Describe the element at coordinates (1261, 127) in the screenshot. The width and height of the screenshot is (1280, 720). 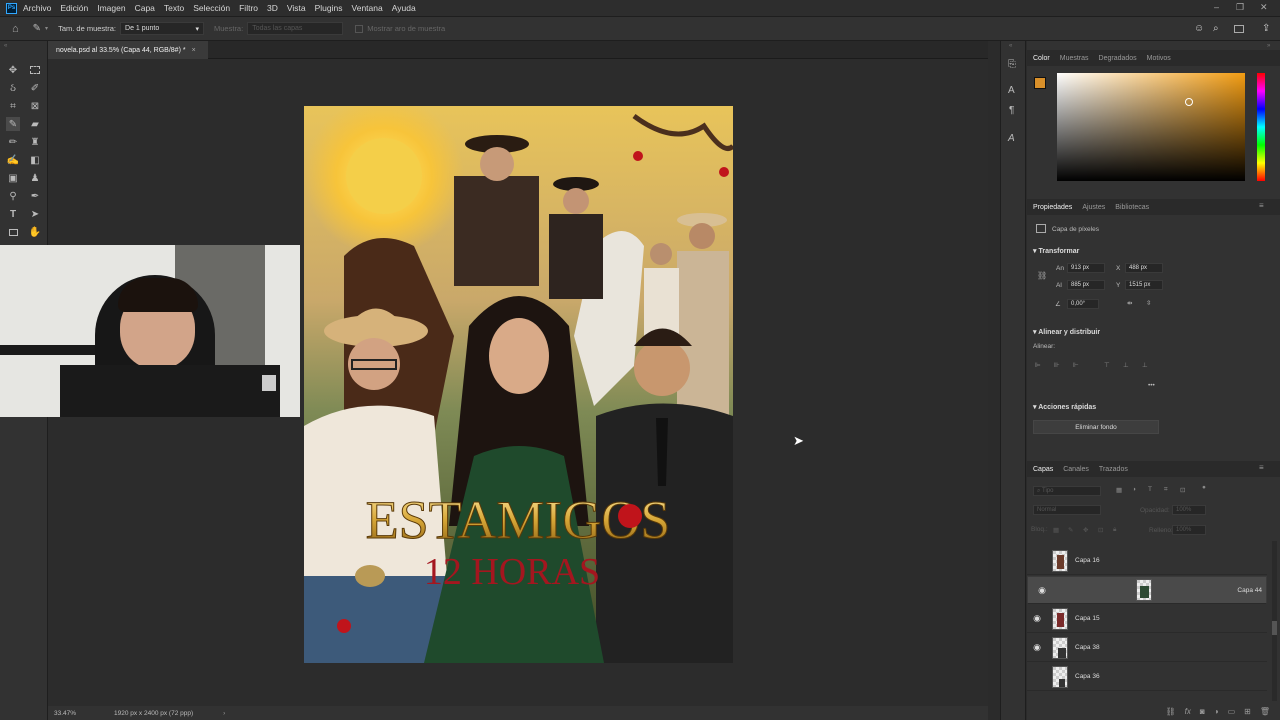
I see `hue-slider` at that location.